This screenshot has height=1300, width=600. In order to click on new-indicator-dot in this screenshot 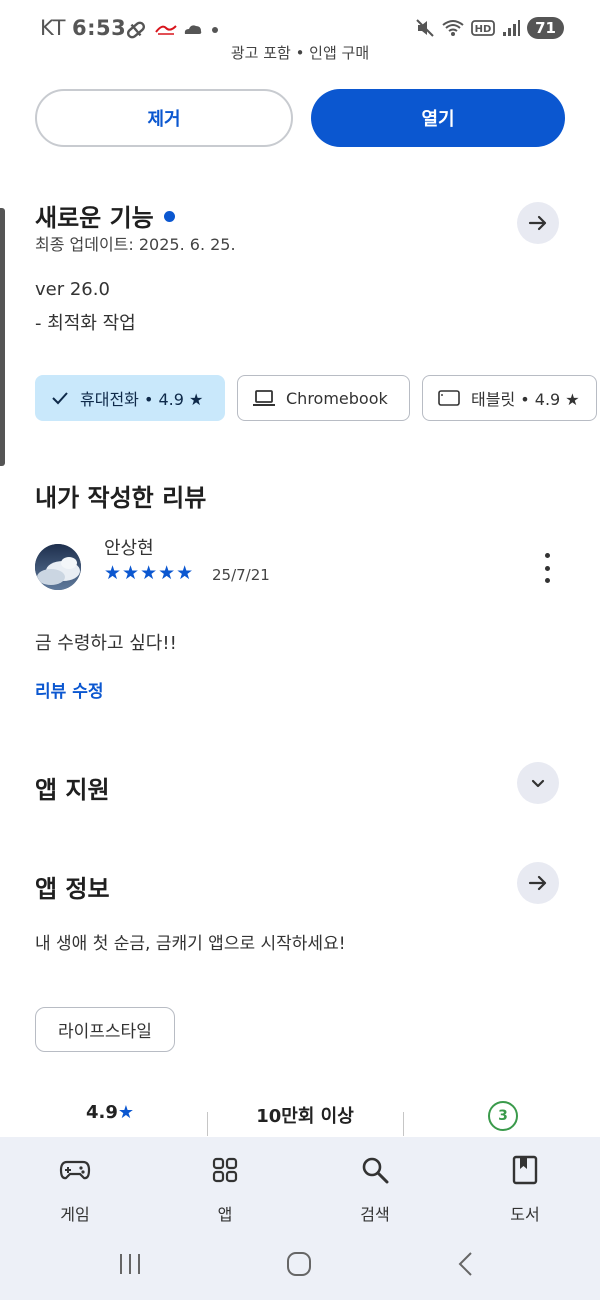, I will do `click(169, 216)`.